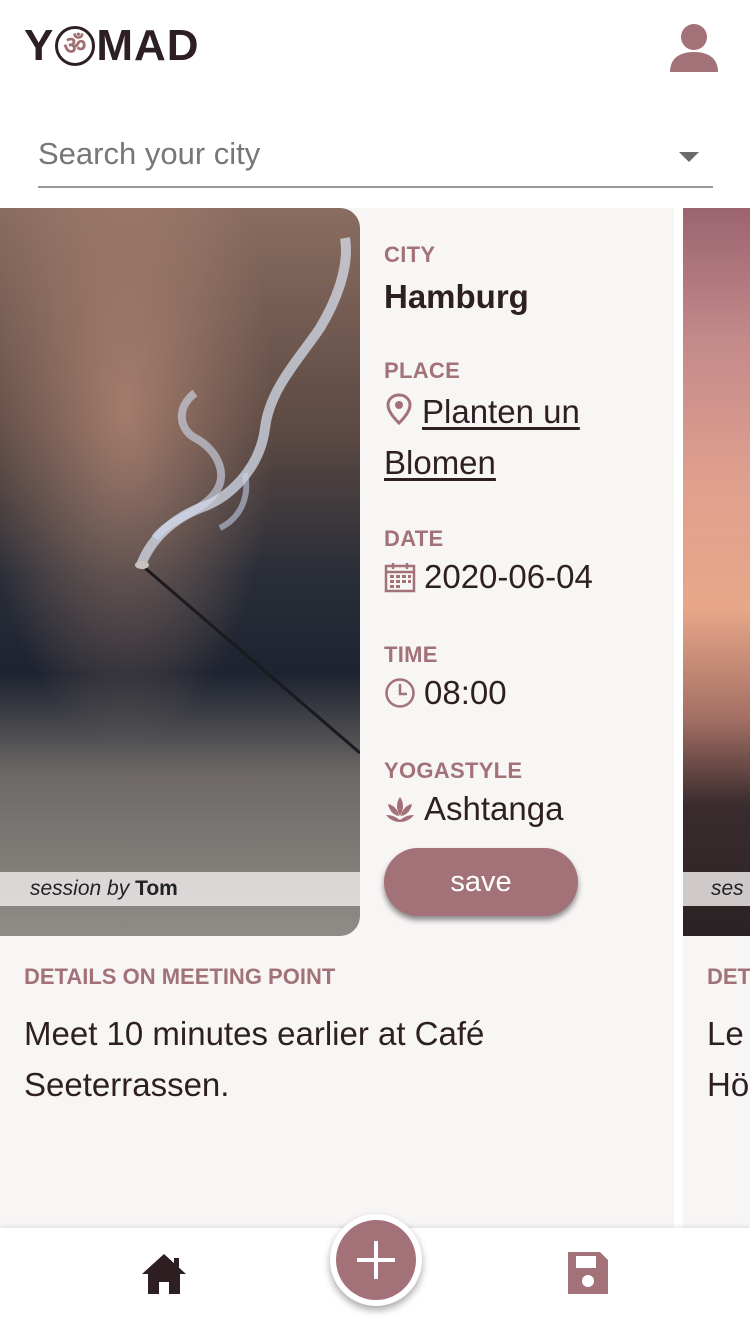  I want to click on profile-button, so click(694, 48).